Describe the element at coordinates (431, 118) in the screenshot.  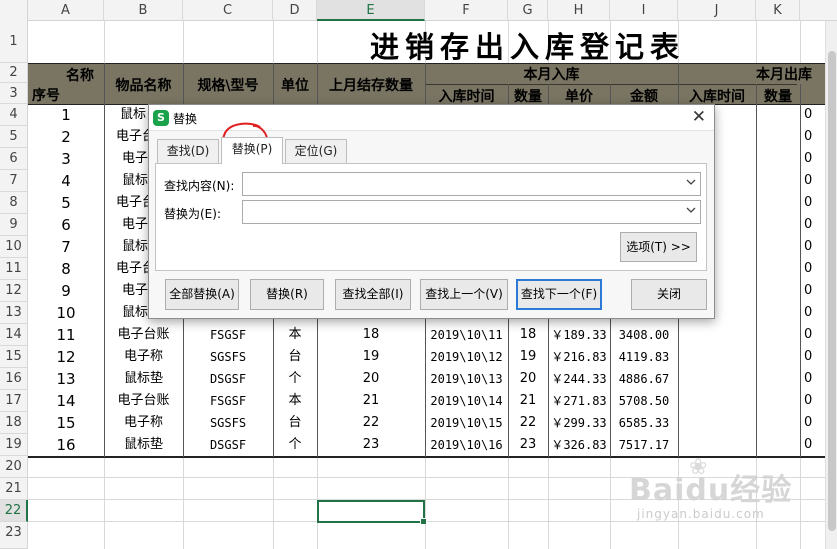
I see `dialog-titlebar: S 替换 ✕` at that location.